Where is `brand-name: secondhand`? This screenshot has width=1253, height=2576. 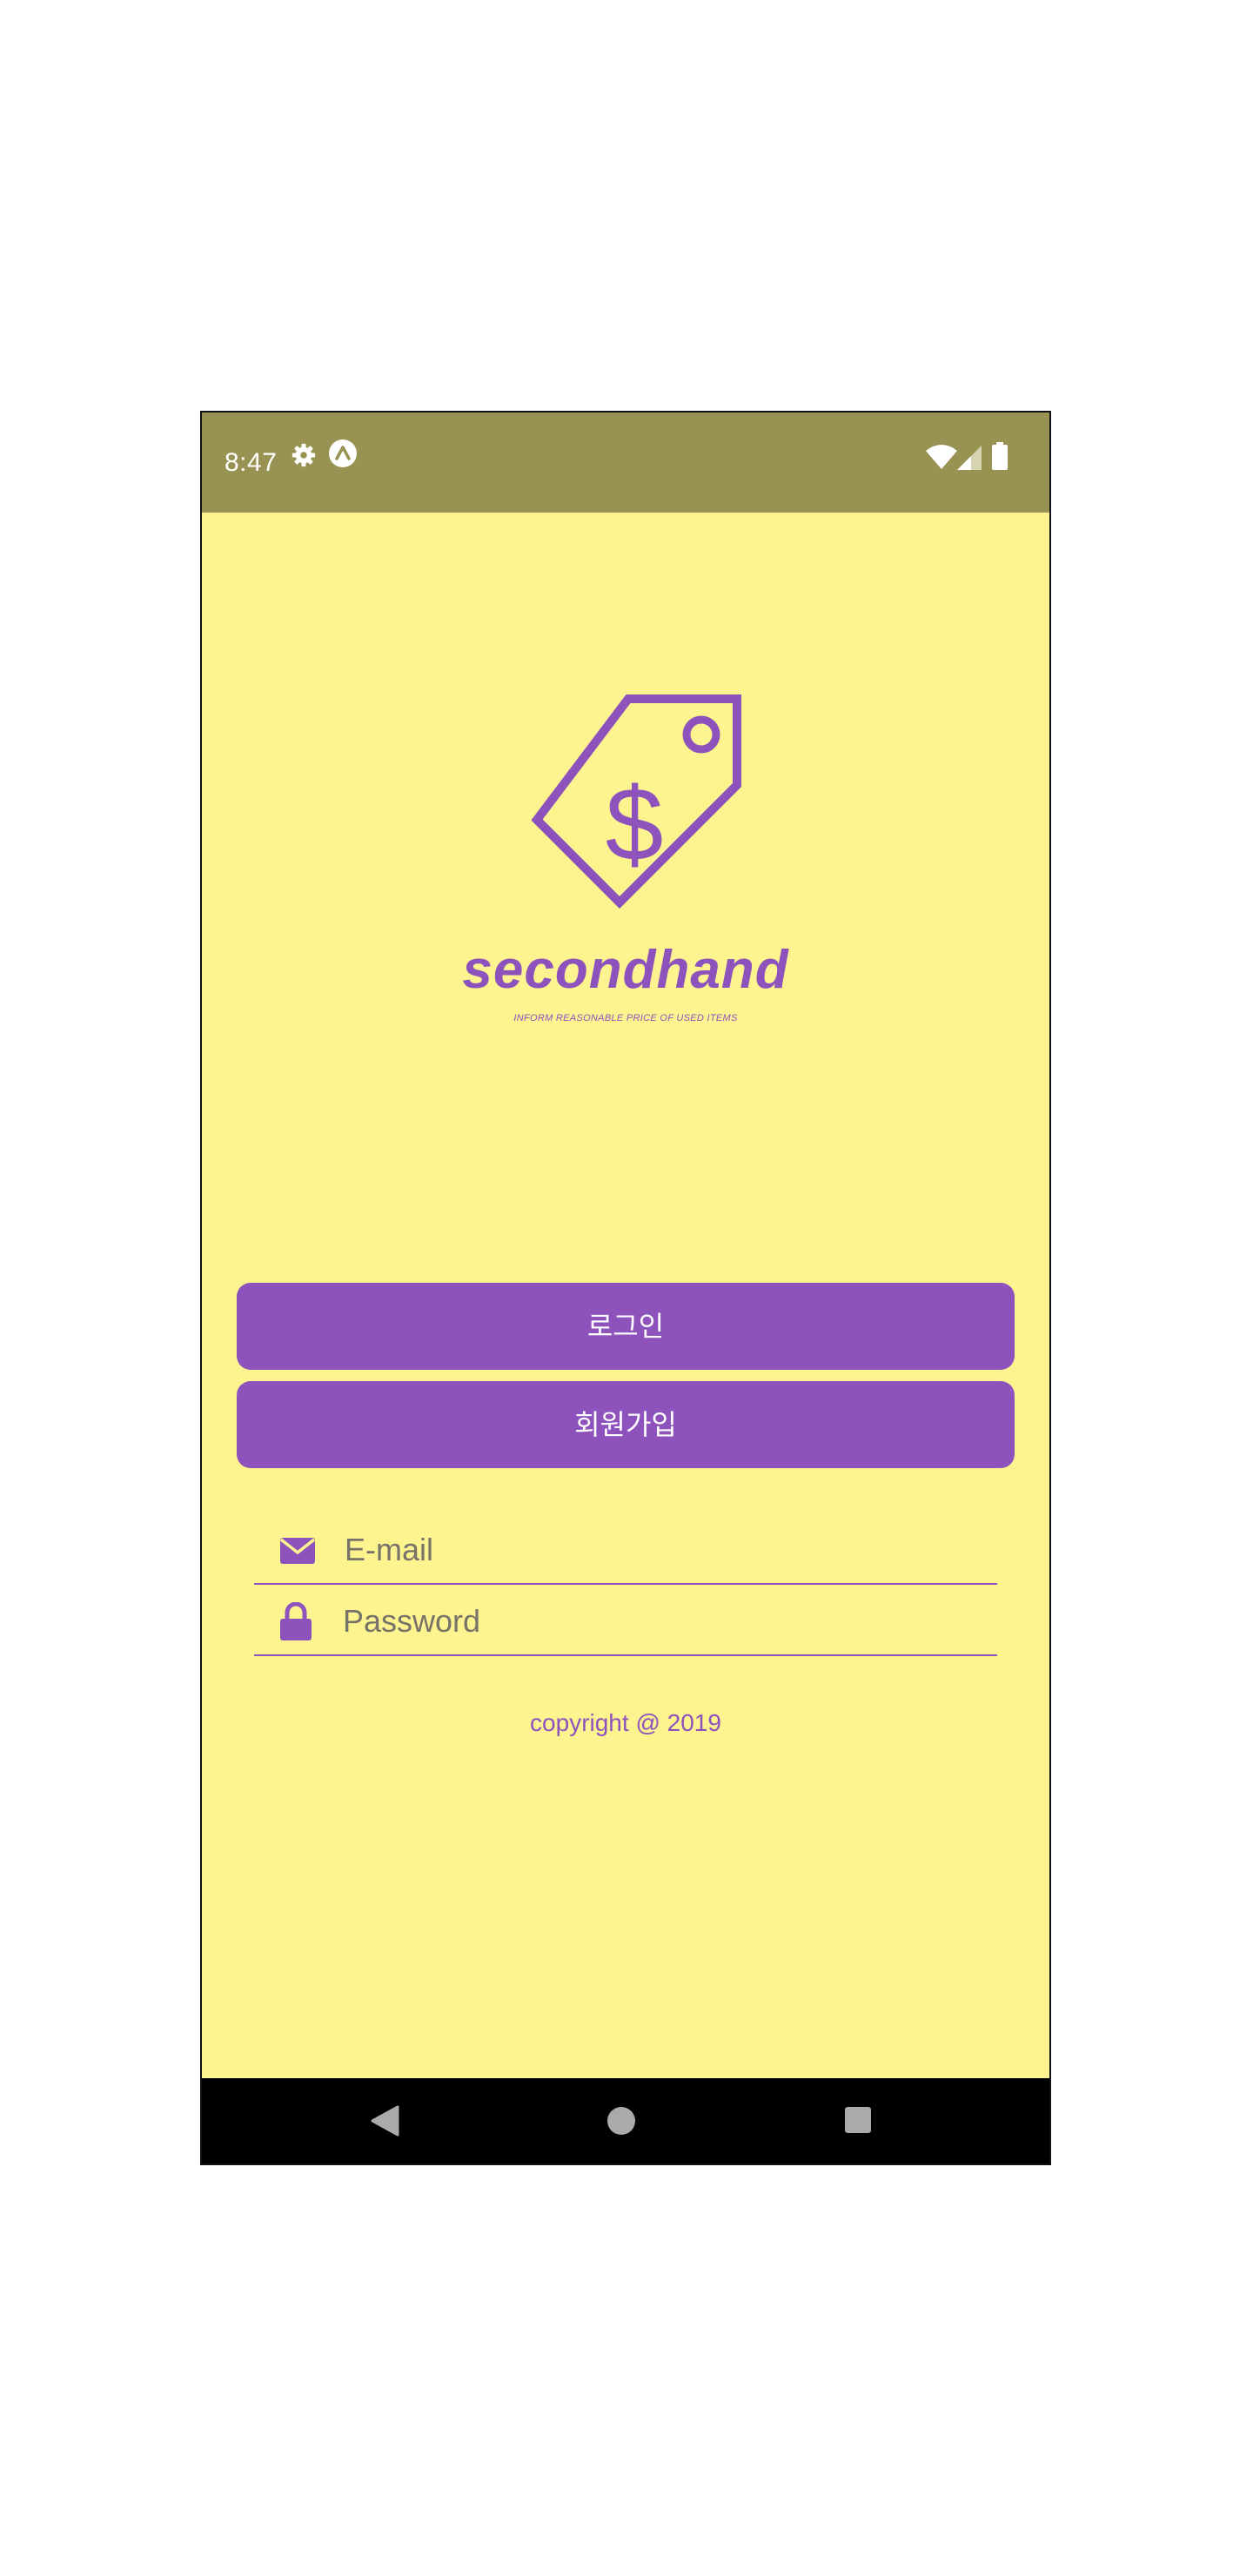 brand-name: secondhand is located at coordinates (625, 970).